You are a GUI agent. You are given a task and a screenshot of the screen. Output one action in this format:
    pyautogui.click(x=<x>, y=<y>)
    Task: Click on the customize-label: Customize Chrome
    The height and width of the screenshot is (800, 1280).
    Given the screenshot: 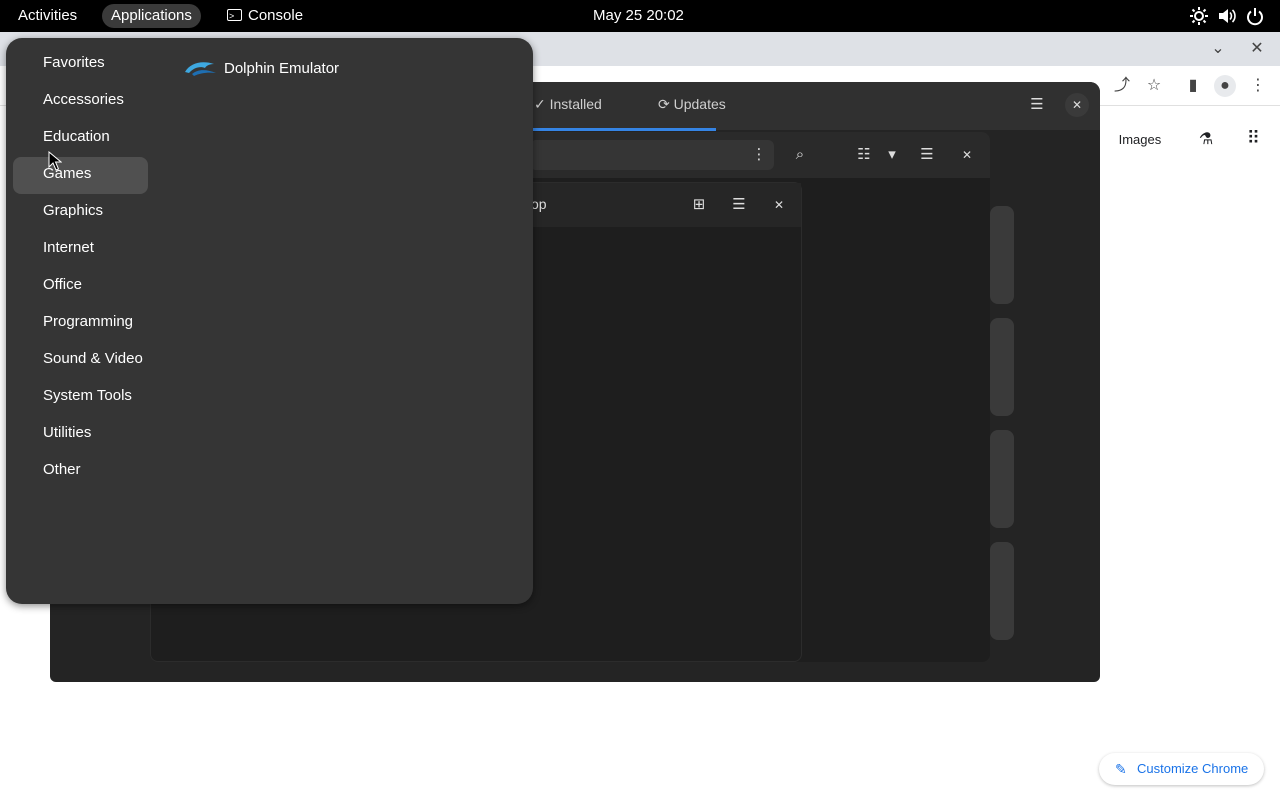 What is the action you would take?
    pyautogui.click(x=1193, y=768)
    